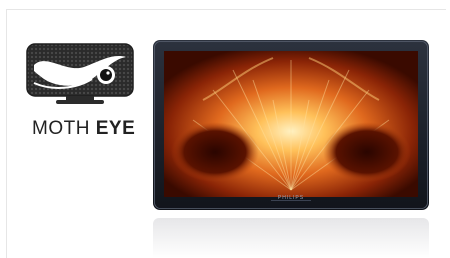 The width and height of the screenshot is (450, 258). What do you see at coordinates (226, 9) in the screenshot?
I see `frame-border-top` at bounding box center [226, 9].